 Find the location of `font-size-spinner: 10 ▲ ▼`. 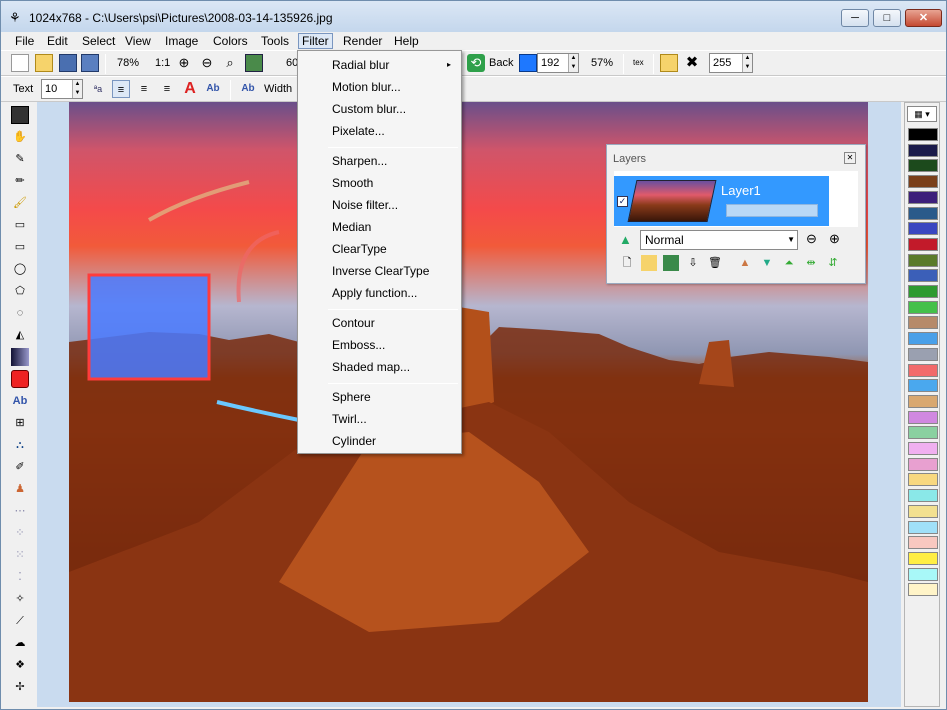

font-size-spinner: 10 ▲ ▼ is located at coordinates (62, 89).